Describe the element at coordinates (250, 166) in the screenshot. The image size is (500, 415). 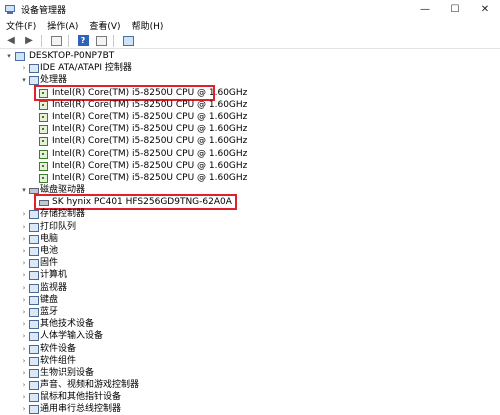
I see `cpu-7: Intel(R) Core(TM) i5-8250U CPU @ 1.60GHz` at that location.